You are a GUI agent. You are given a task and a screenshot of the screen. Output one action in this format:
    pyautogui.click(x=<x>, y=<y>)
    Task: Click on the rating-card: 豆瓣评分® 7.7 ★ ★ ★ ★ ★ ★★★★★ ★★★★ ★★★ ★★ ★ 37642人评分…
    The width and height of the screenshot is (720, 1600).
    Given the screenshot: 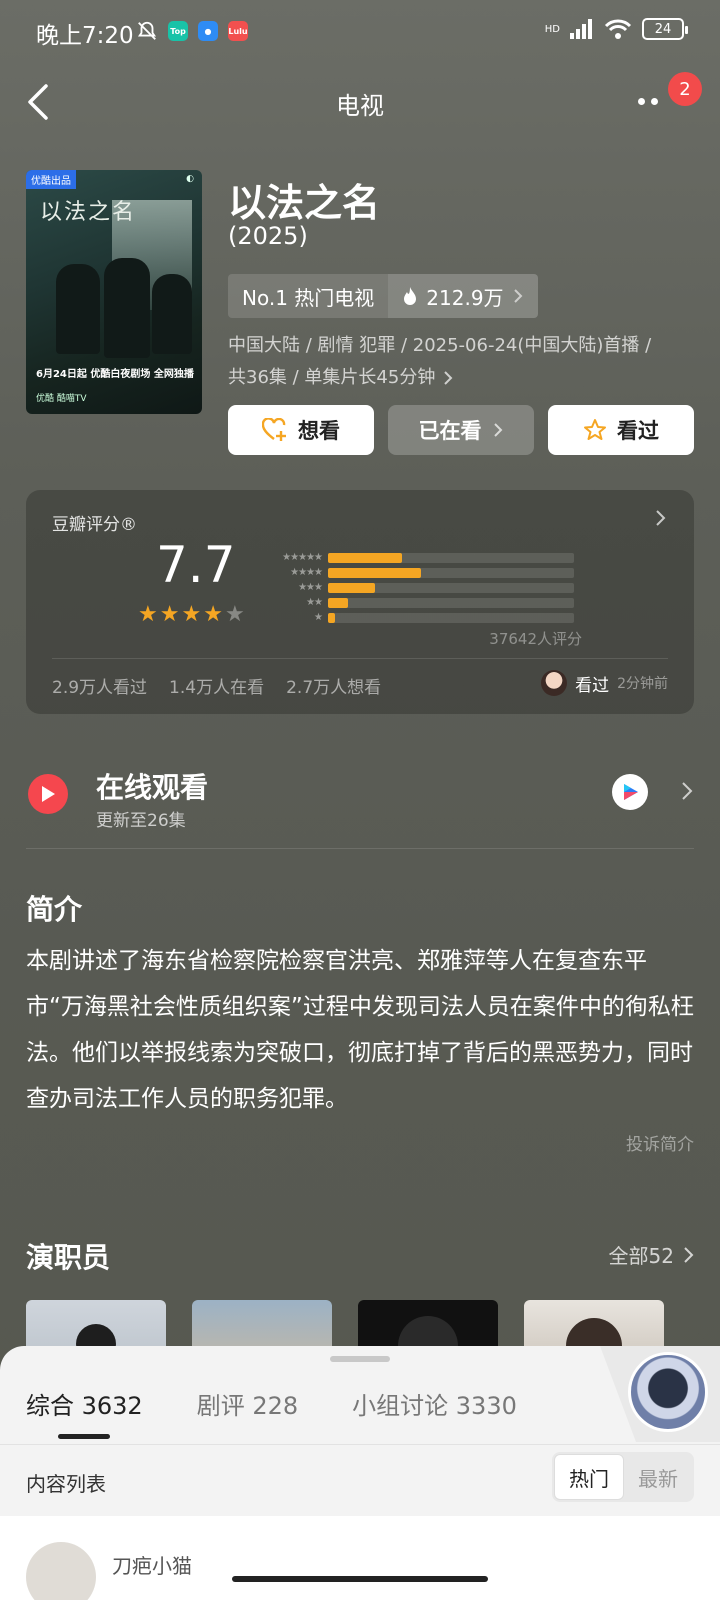 What is the action you would take?
    pyautogui.click(x=360, y=602)
    